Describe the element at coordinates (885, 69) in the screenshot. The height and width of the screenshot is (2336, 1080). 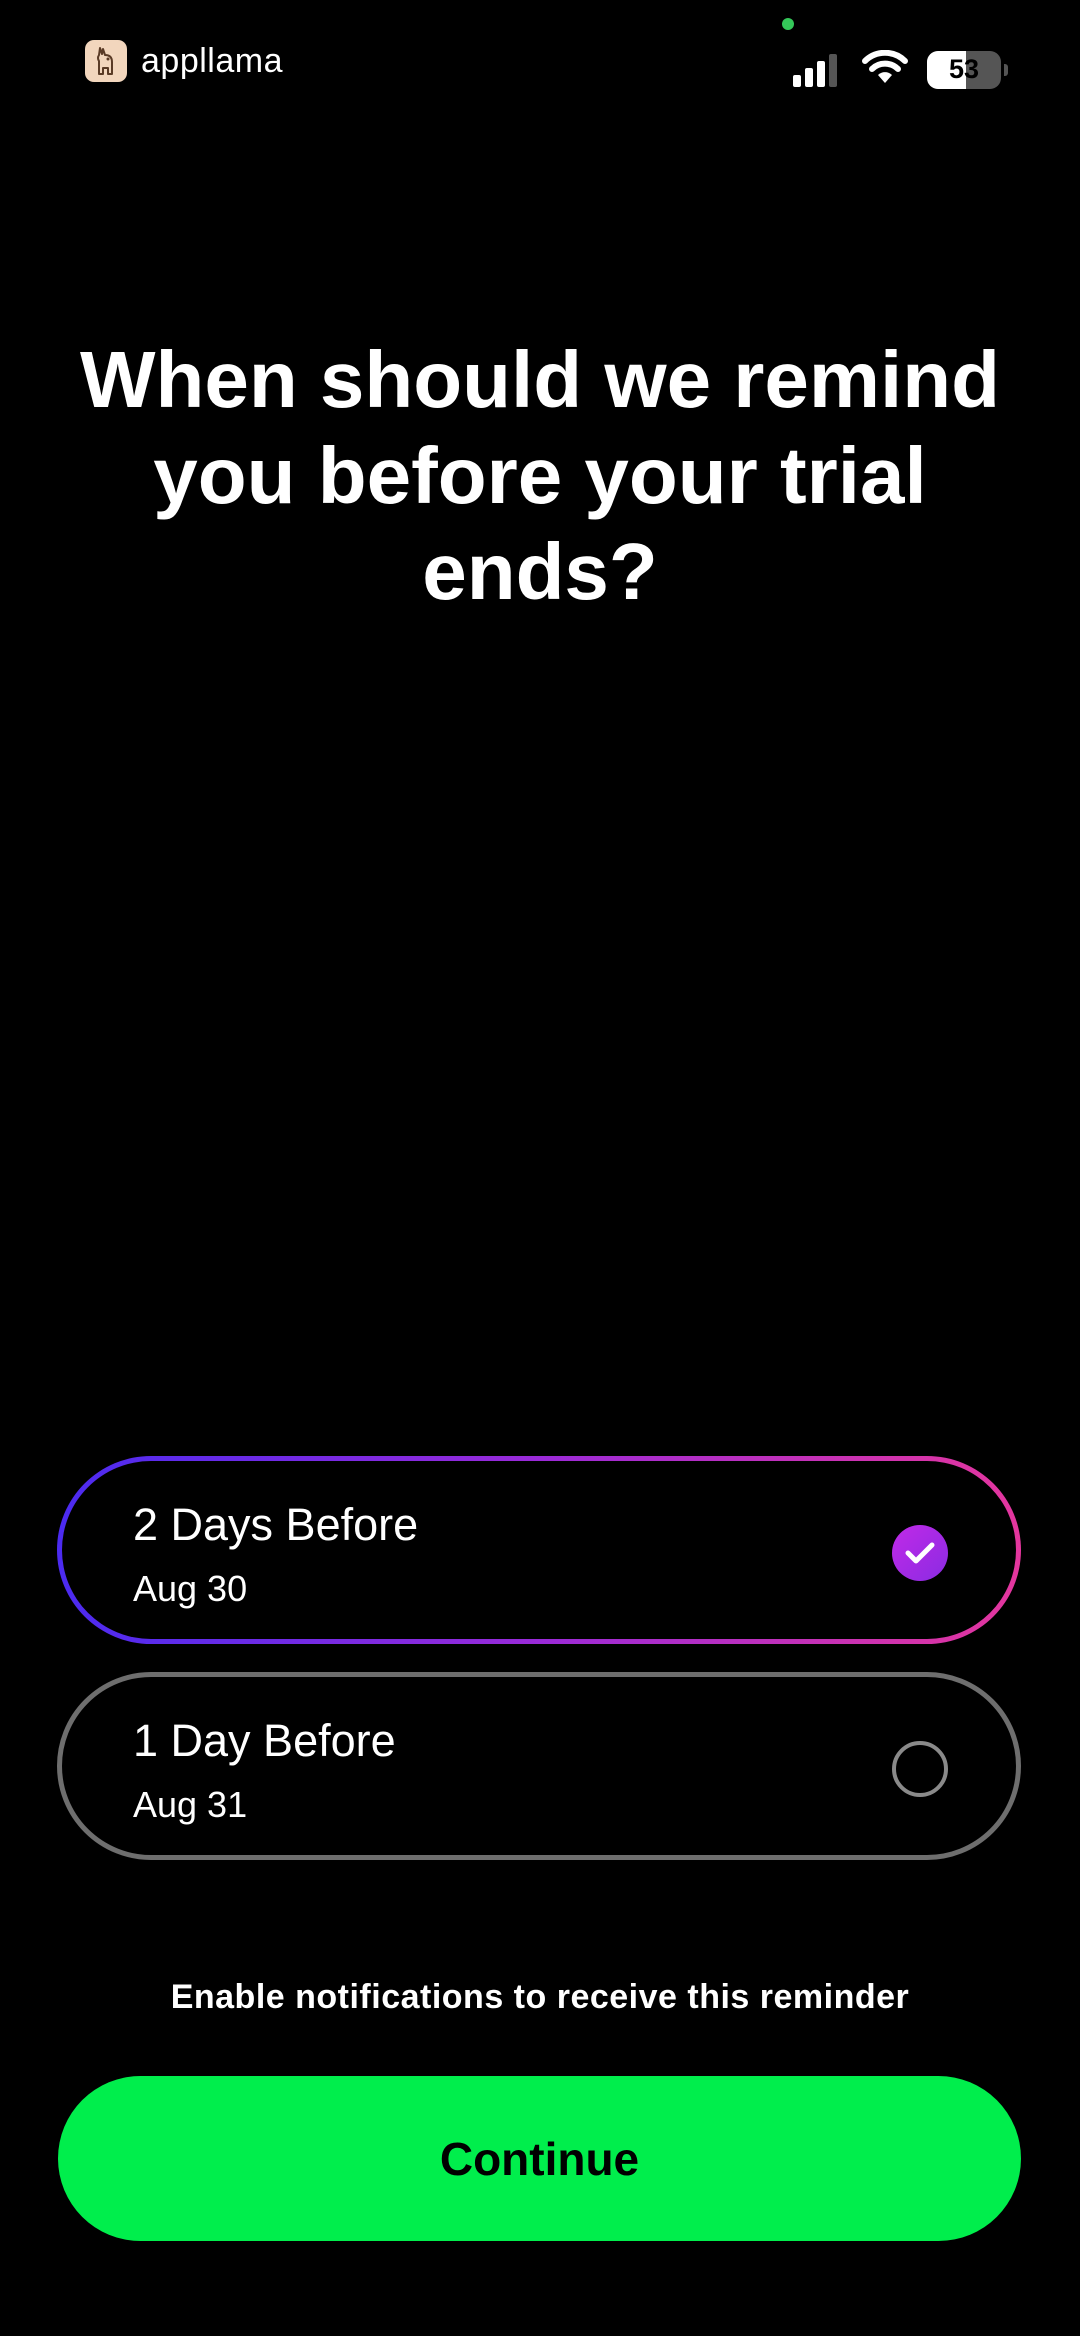
I see `wifi-icon` at that location.